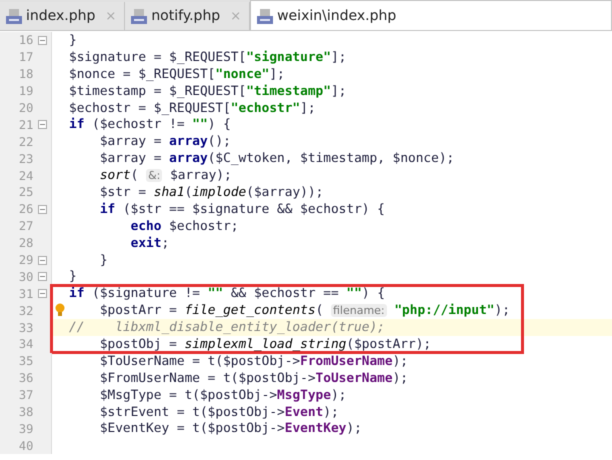 The height and width of the screenshot is (460, 612). Describe the element at coordinates (304, 412) in the screenshot. I see `property-name: Event` at that location.